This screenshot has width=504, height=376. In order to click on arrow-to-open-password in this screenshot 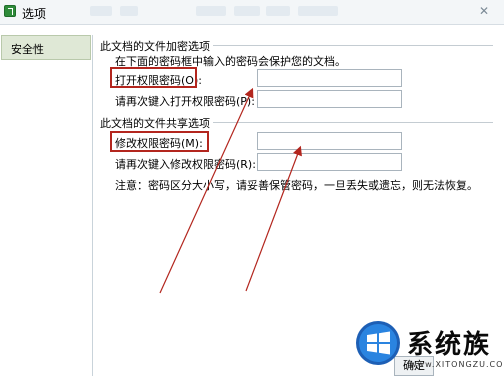, I will do `click(206, 190)`.